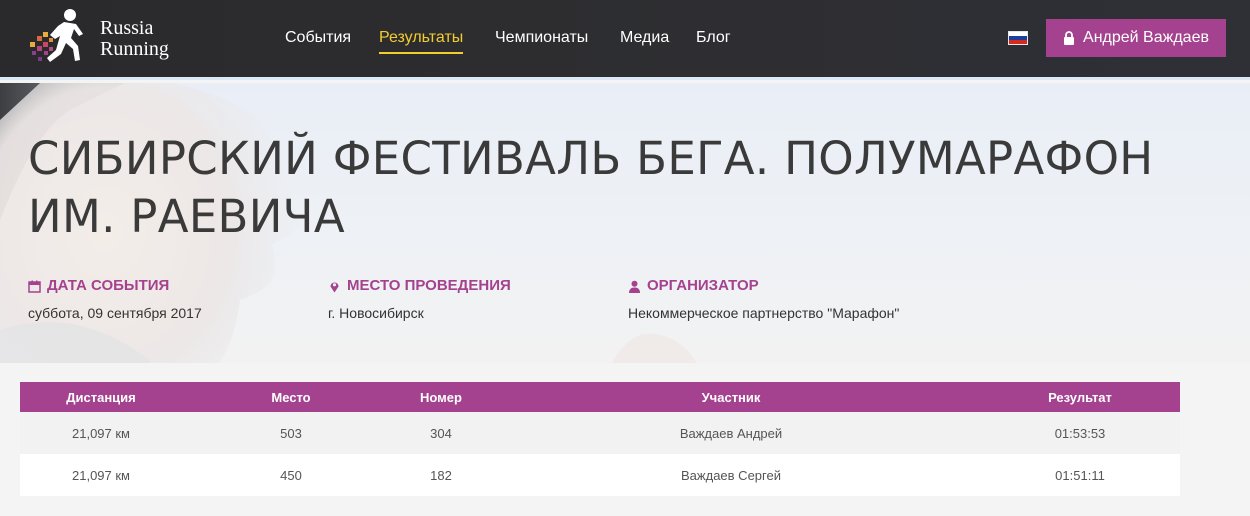  Describe the element at coordinates (56, 35) in the screenshot. I see `runner-logo-icon` at that location.